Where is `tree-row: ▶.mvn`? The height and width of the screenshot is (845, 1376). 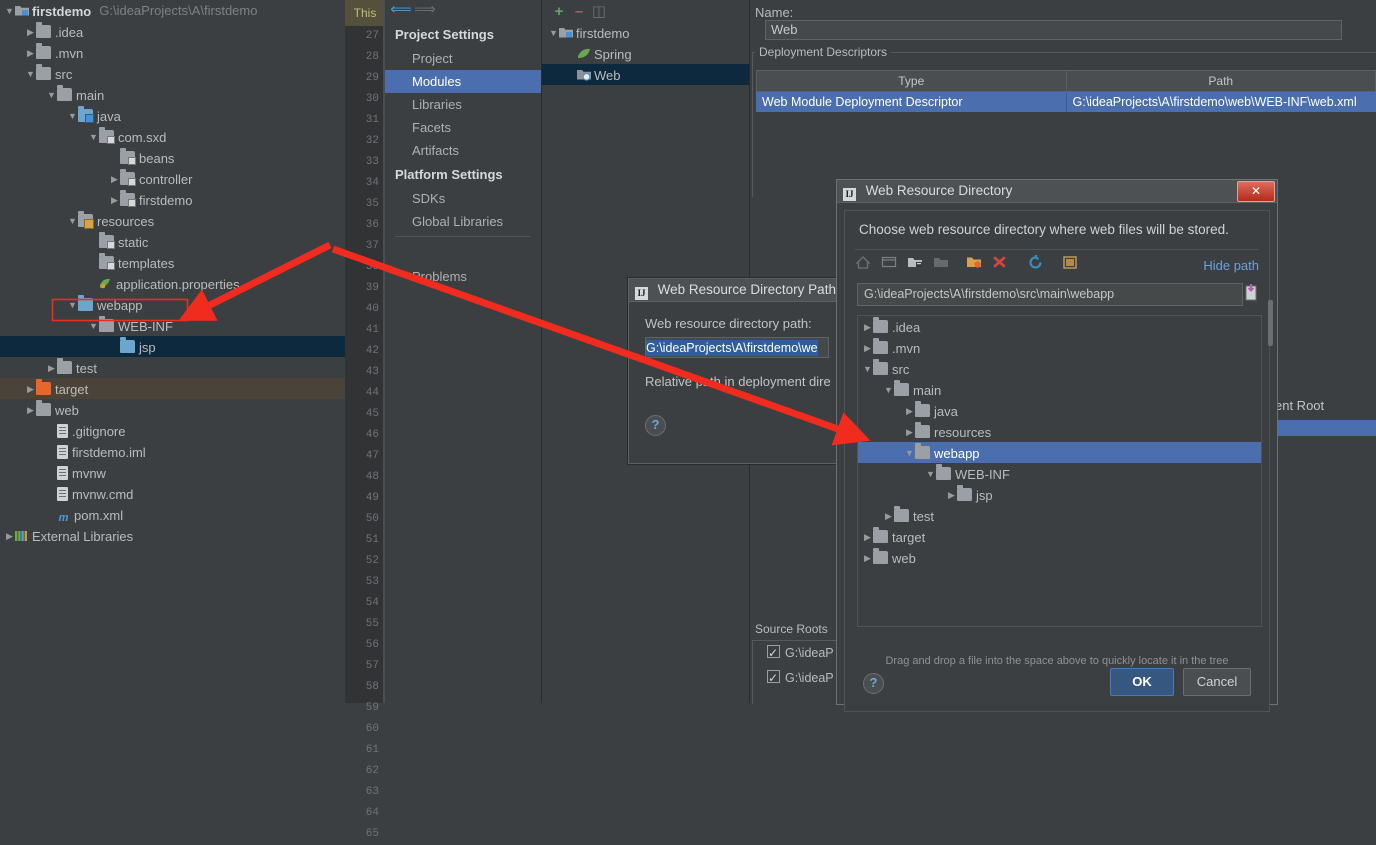
tree-row: ▶.mvn is located at coordinates (172, 52).